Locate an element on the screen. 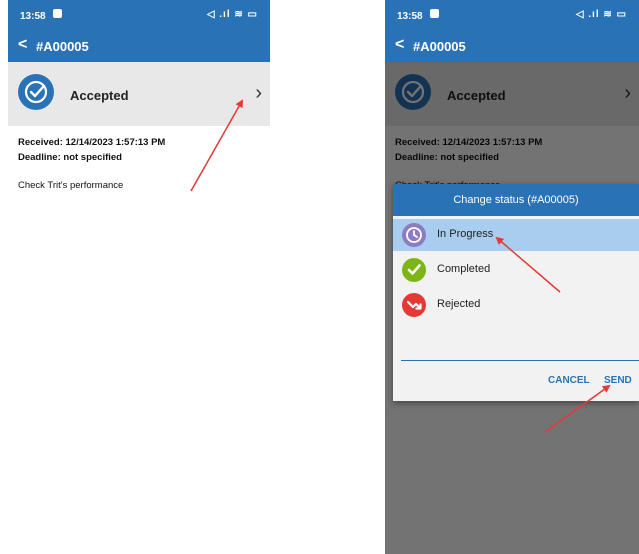 This screenshot has height=554, width=639. status-accepted-icon is located at coordinates (36, 92).